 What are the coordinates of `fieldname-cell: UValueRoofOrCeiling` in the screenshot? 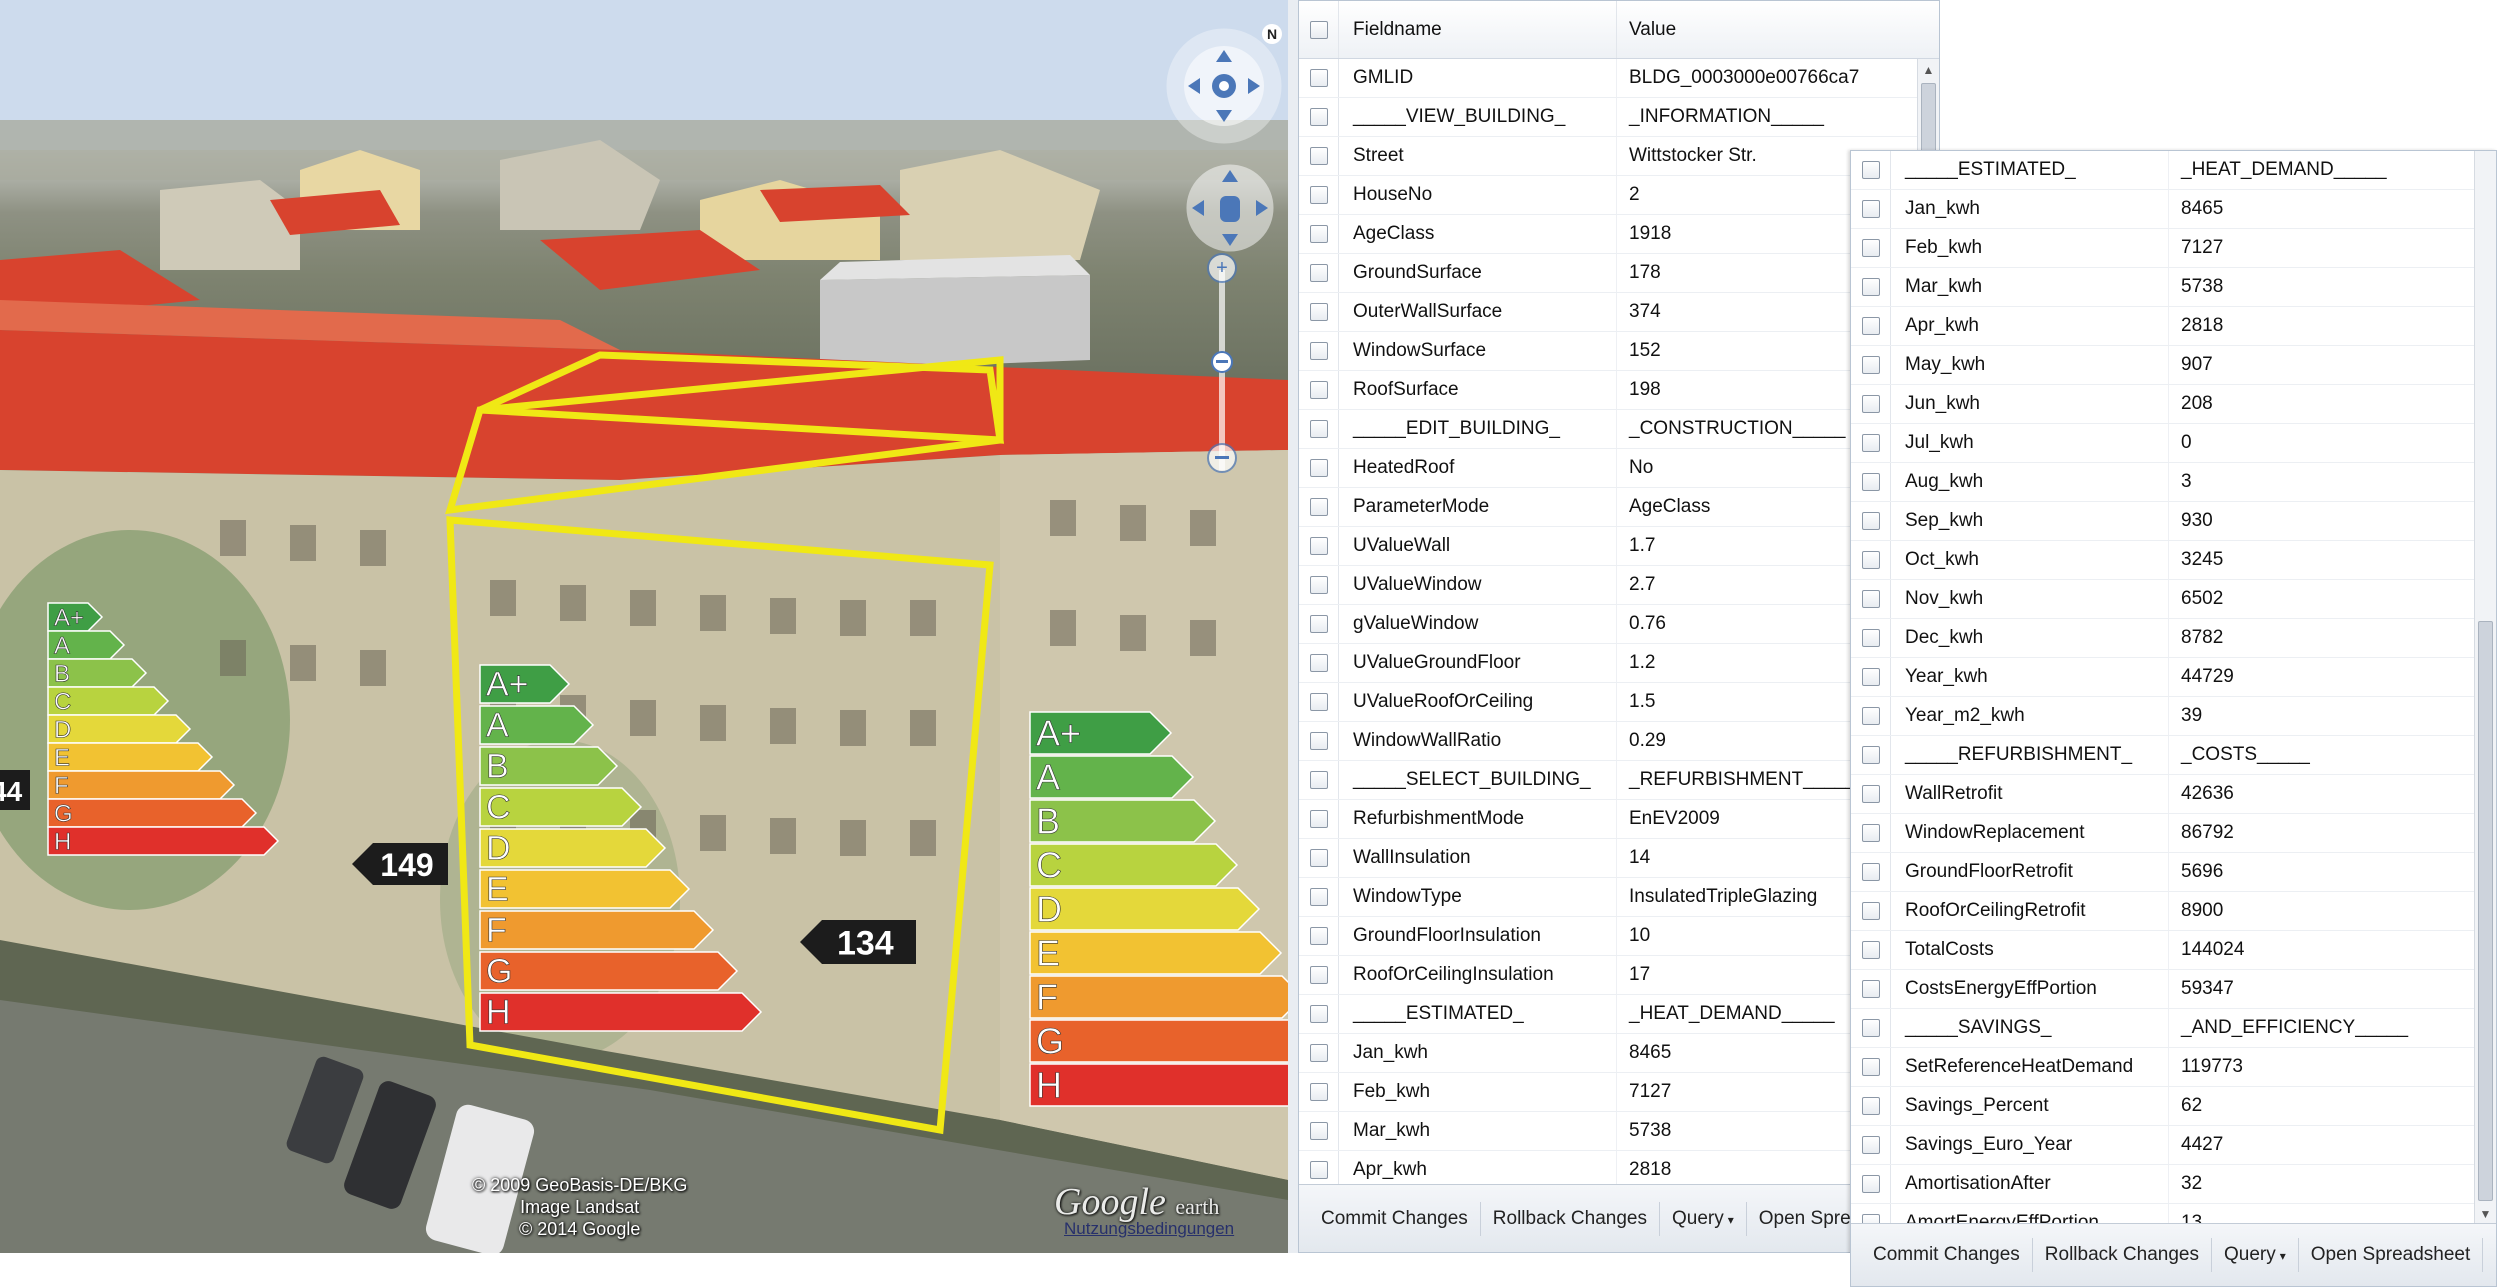 It's located at (1478, 702).